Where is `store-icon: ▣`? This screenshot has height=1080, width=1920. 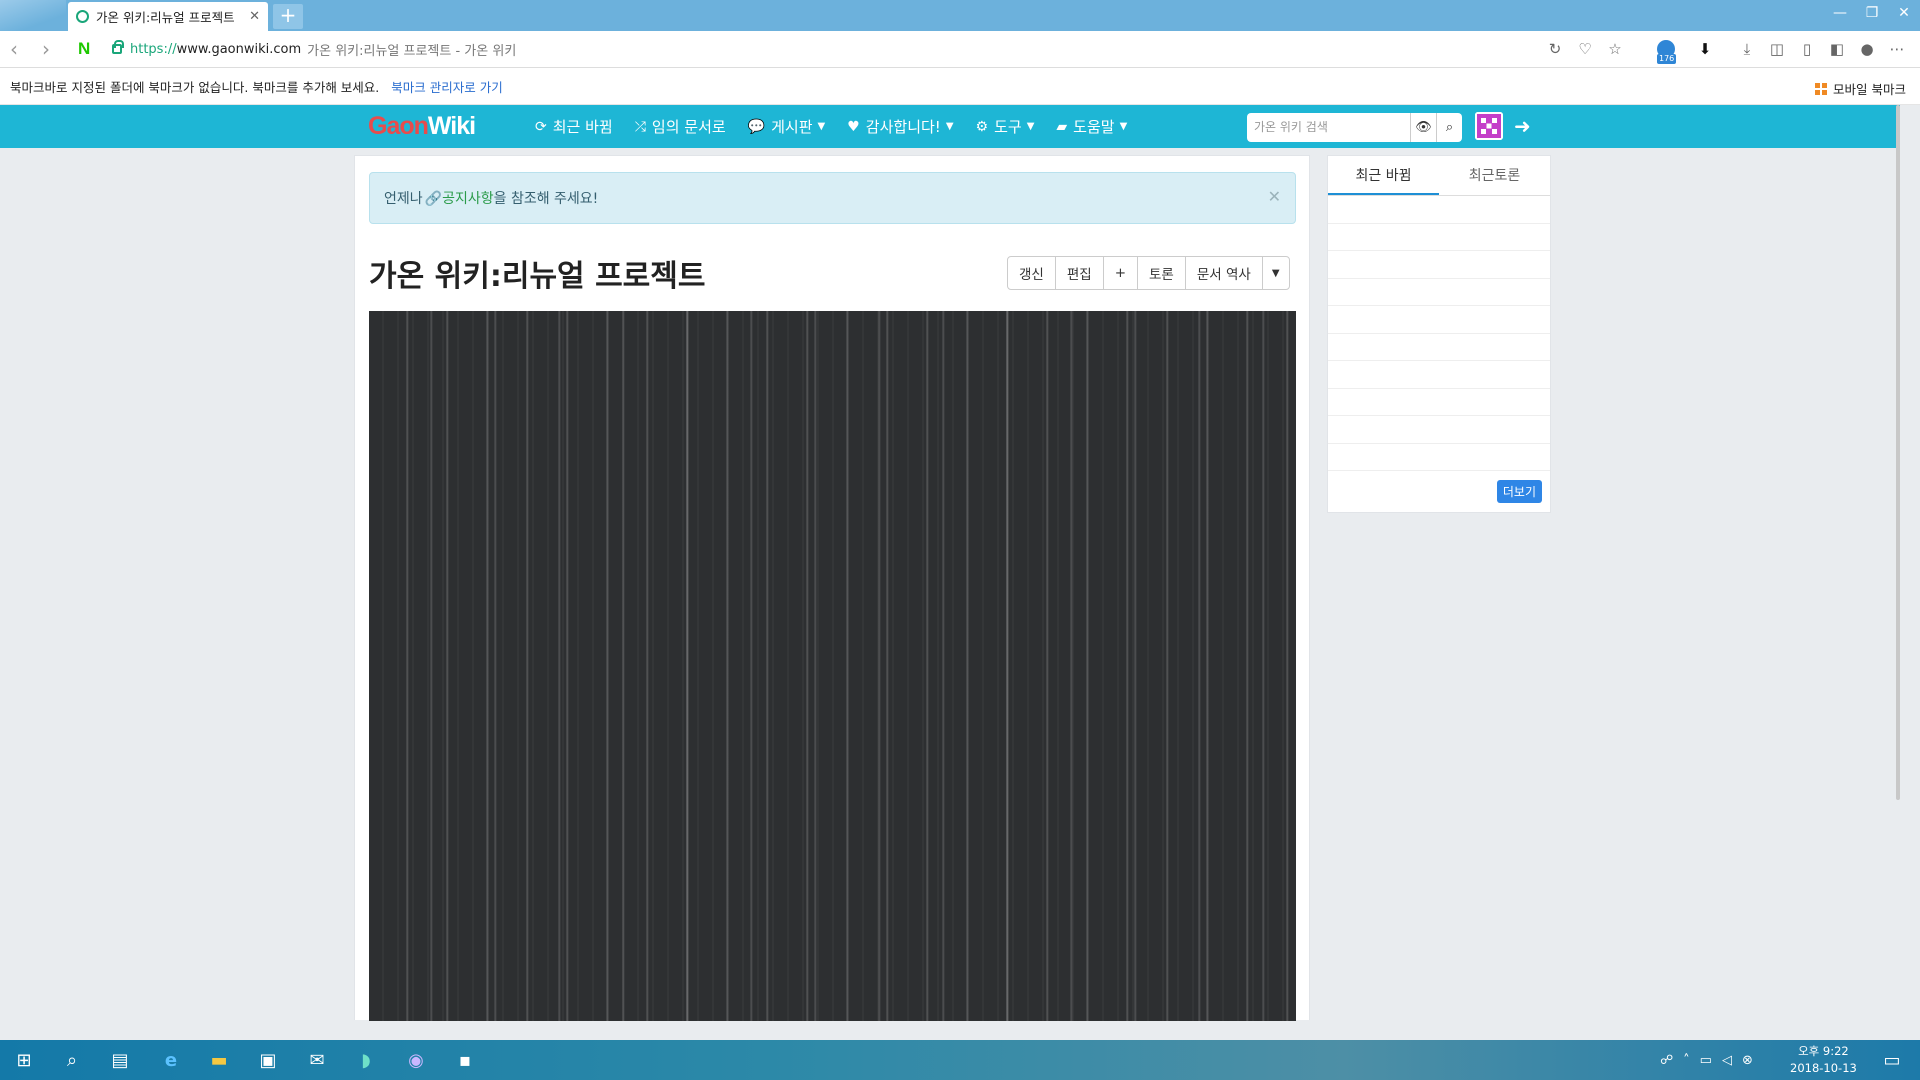 store-icon: ▣ is located at coordinates (268, 1060).